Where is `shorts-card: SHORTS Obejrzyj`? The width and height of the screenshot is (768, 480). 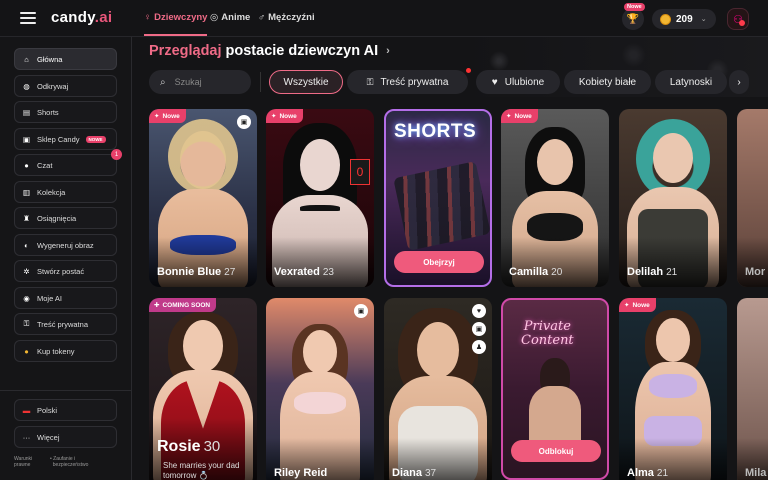 shorts-card: SHORTS Obejrzyj is located at coordinates (438, 198).